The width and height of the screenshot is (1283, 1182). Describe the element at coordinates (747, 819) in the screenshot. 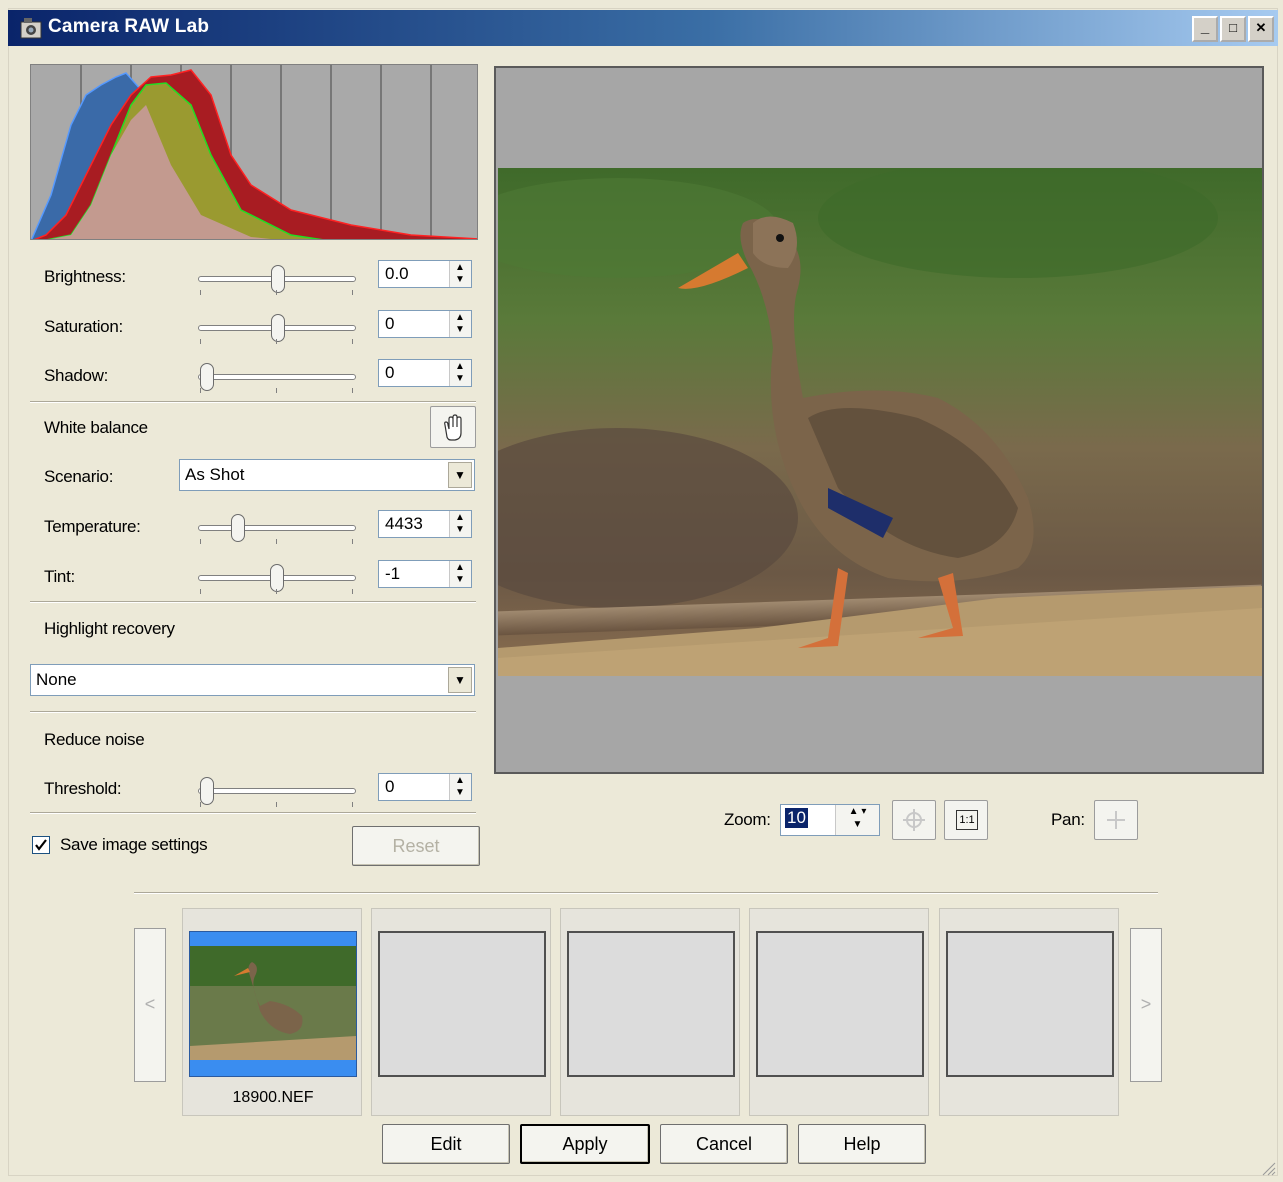

I see `zoom-label: Zoom:` at that location.